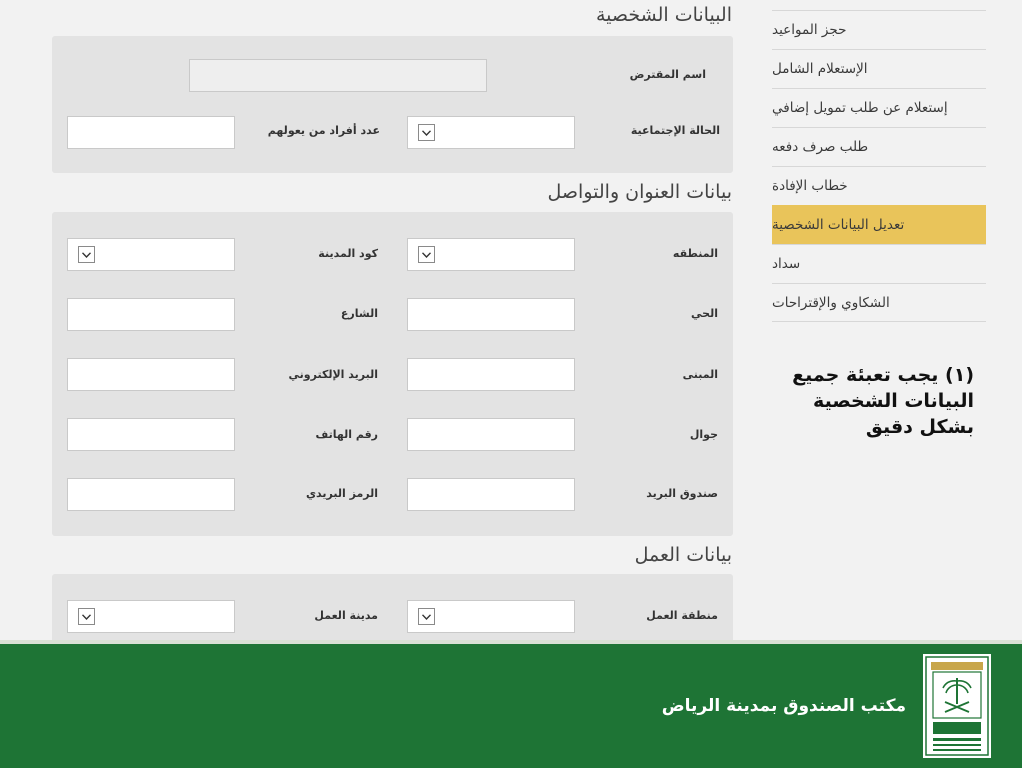 The width and height of the screenshot is (1022, 768). I want to click on po-box-label: صندوق البريد, so click(682, 493).